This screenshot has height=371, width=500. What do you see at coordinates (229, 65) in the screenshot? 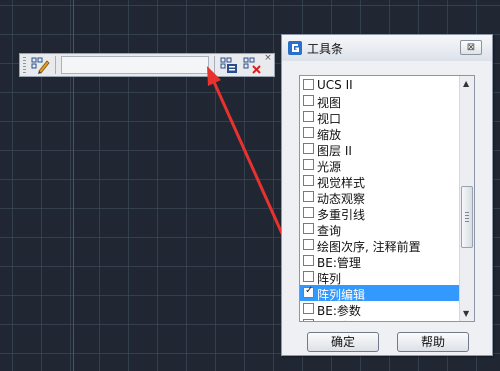
I see `array-source-icon` at bounding box center [229, 65].